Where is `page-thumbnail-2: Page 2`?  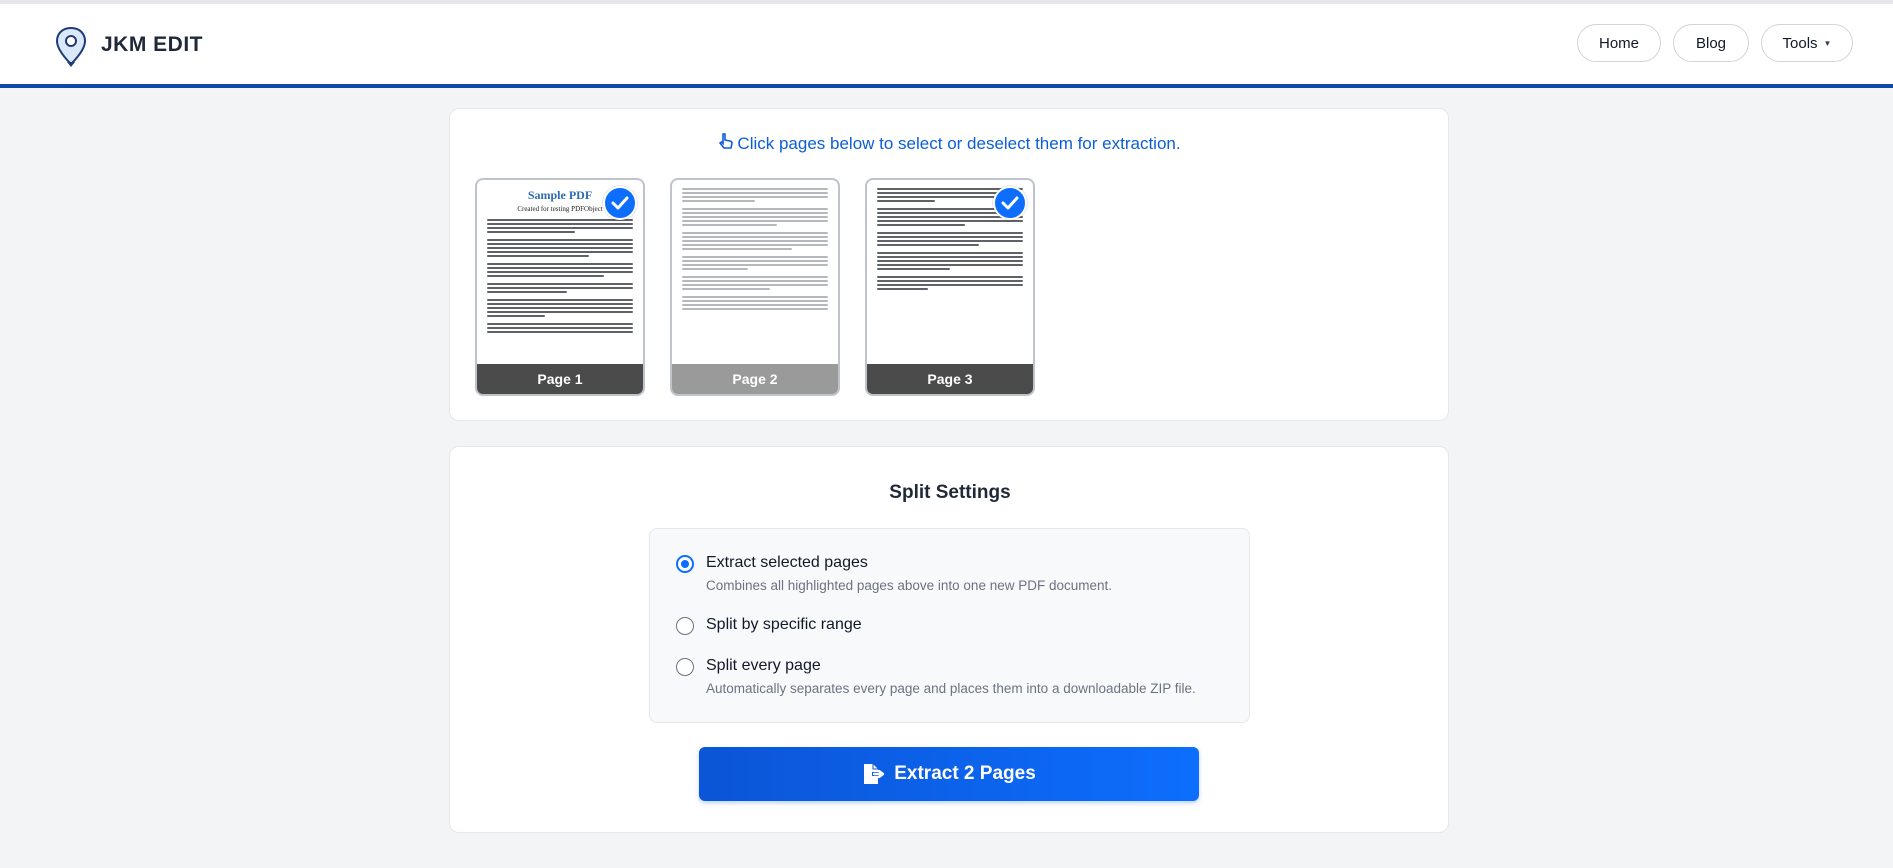 page-thumbnail-2: Page 2 is located at coordinates (755, 287).